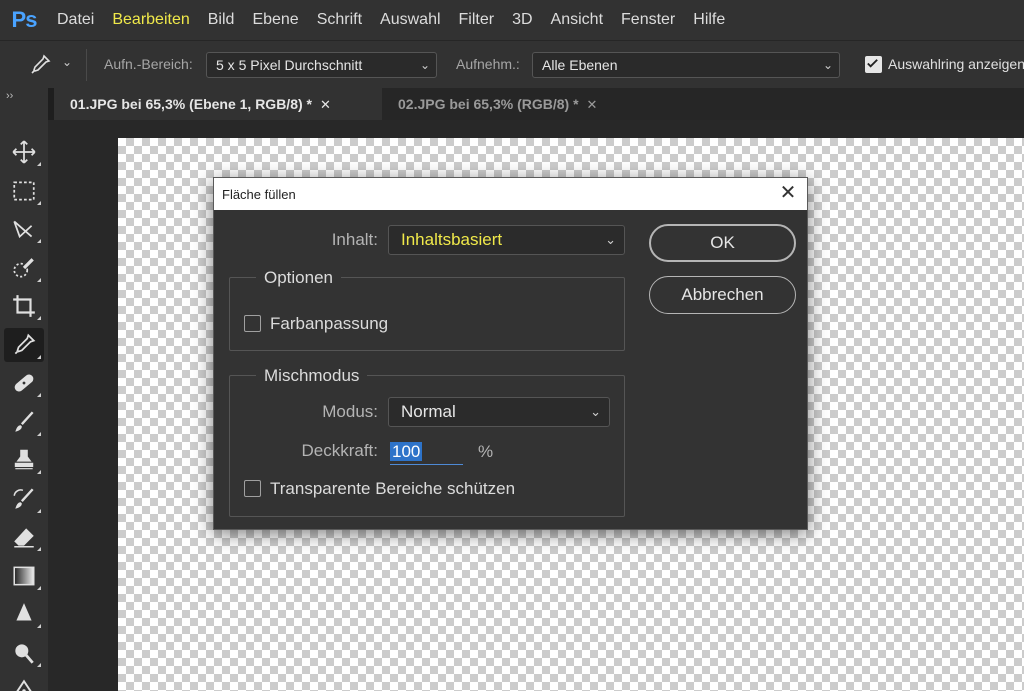 Image resolution: width=1024 pixels, height=691 pixels. I want to click on menu-schrift: Schrift, so click(339, 20).